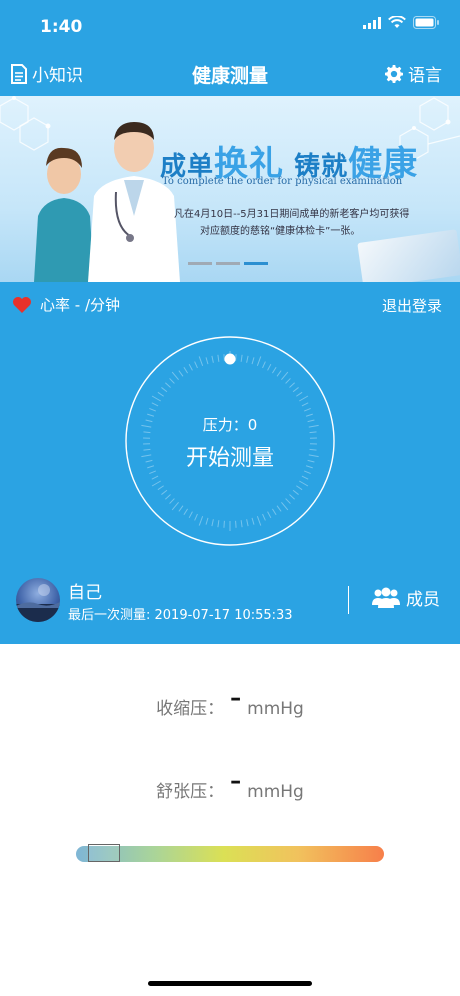 The width and height of the screenshot is (460, 996). I want to click on heart-rate: 心率 - /分钟, so click(66, 304).